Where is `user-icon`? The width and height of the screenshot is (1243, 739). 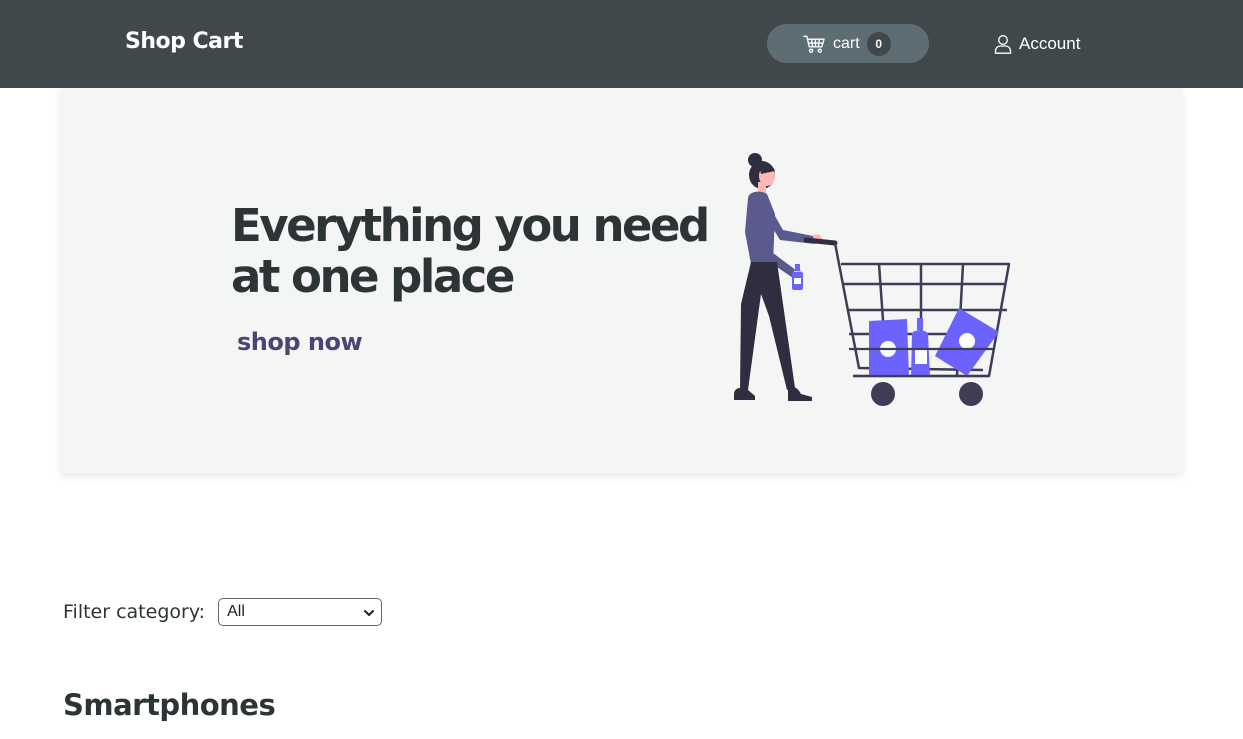
user-icon is located at coordinates (1003, 44).